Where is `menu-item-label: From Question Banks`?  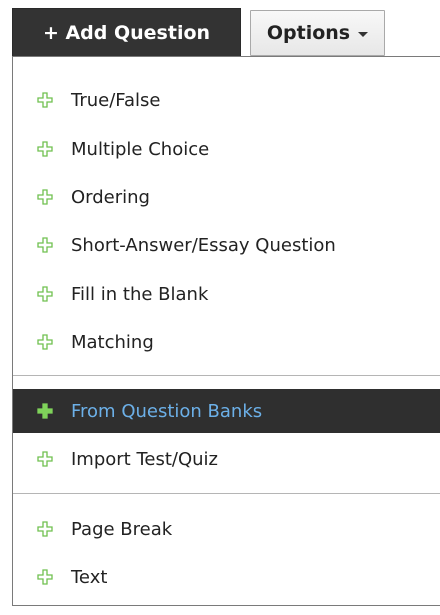
menu-item-label: From Question Banks is located at coordinates (167, 411).